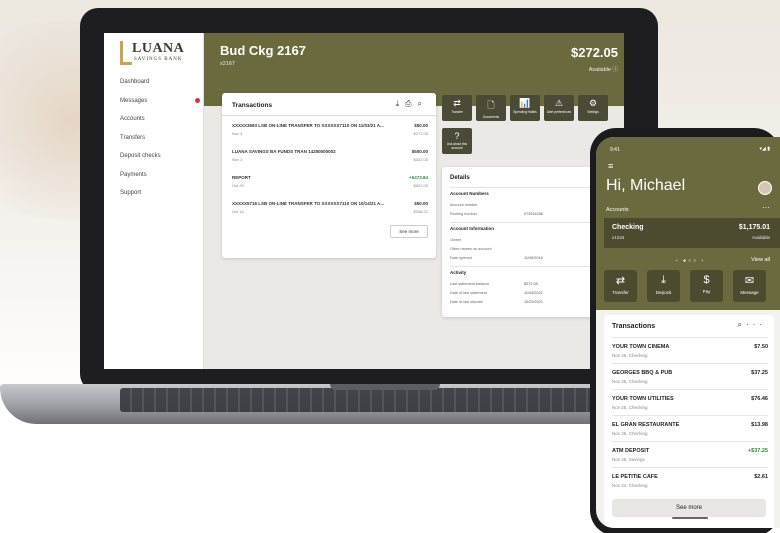  What do you see at coordinates (491, 117) in the screenshot?
I see `quick-action-label: Documents` at bounding box center [491, 117].